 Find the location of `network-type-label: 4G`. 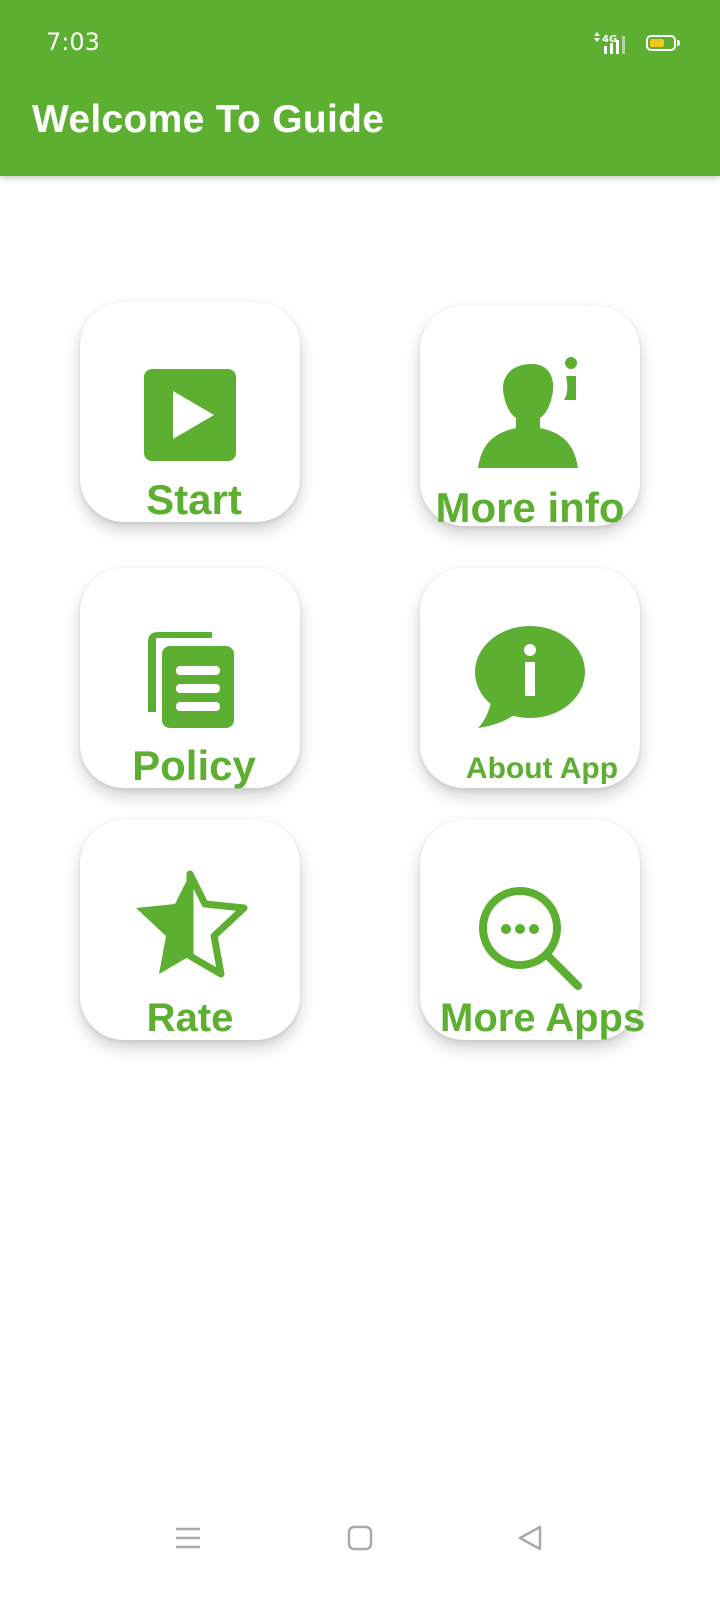

network-type-label: 4G is located at coordinates (609, 39).